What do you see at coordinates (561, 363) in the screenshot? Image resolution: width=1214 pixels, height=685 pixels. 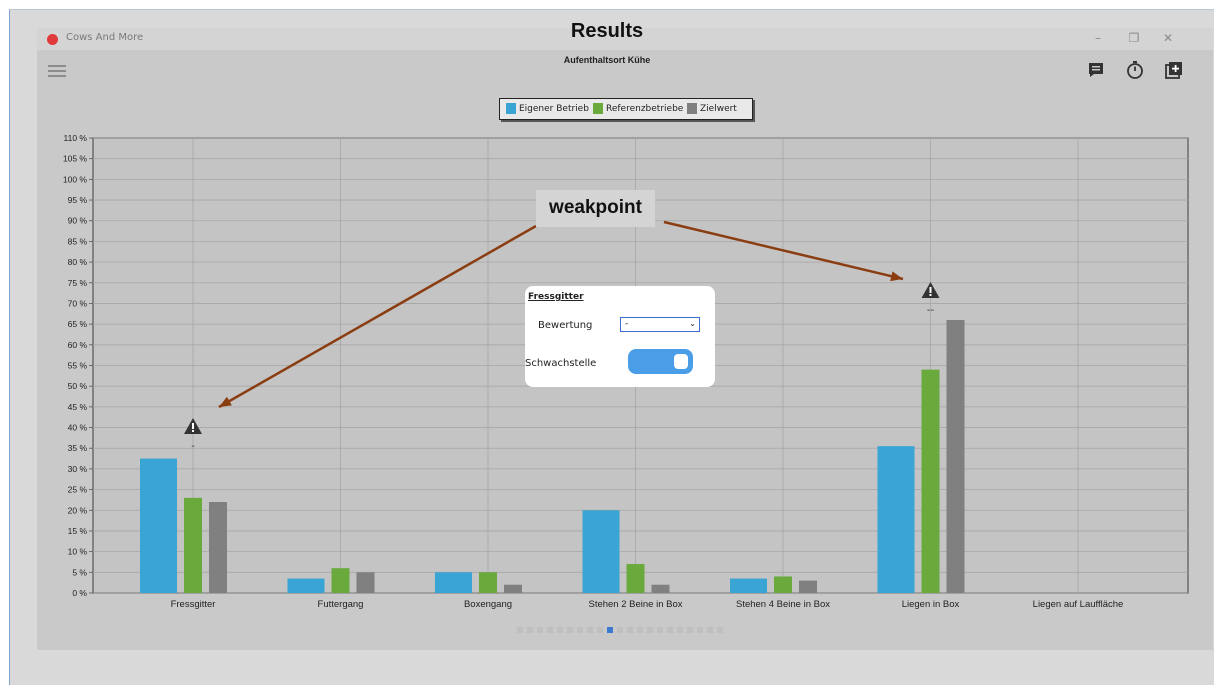 I see `weakpoint-toggle-label: Schwachstelle` at bounding box center [561, 363].